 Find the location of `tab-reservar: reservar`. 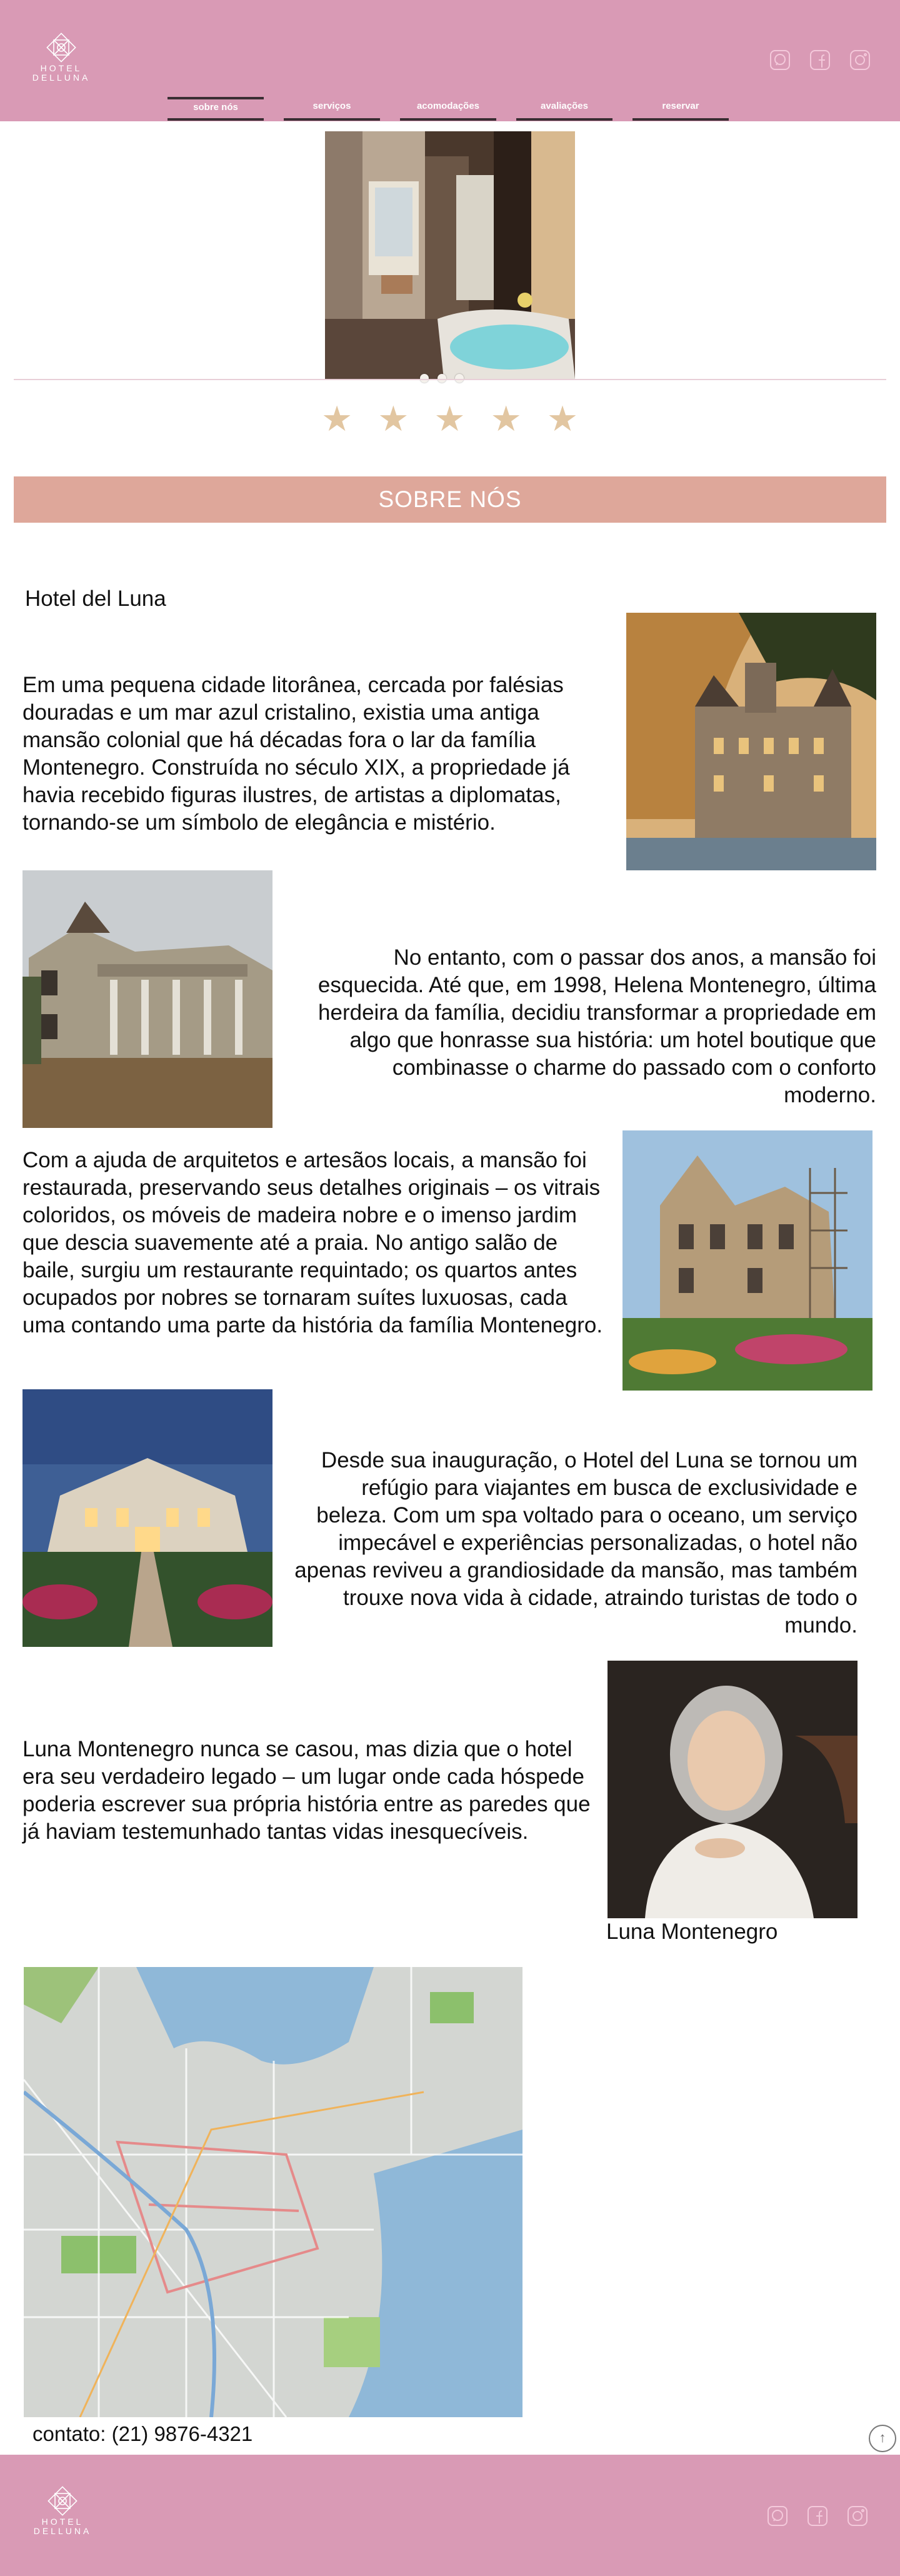

tab-reservar: reservar is located at coordinates (680, 109).